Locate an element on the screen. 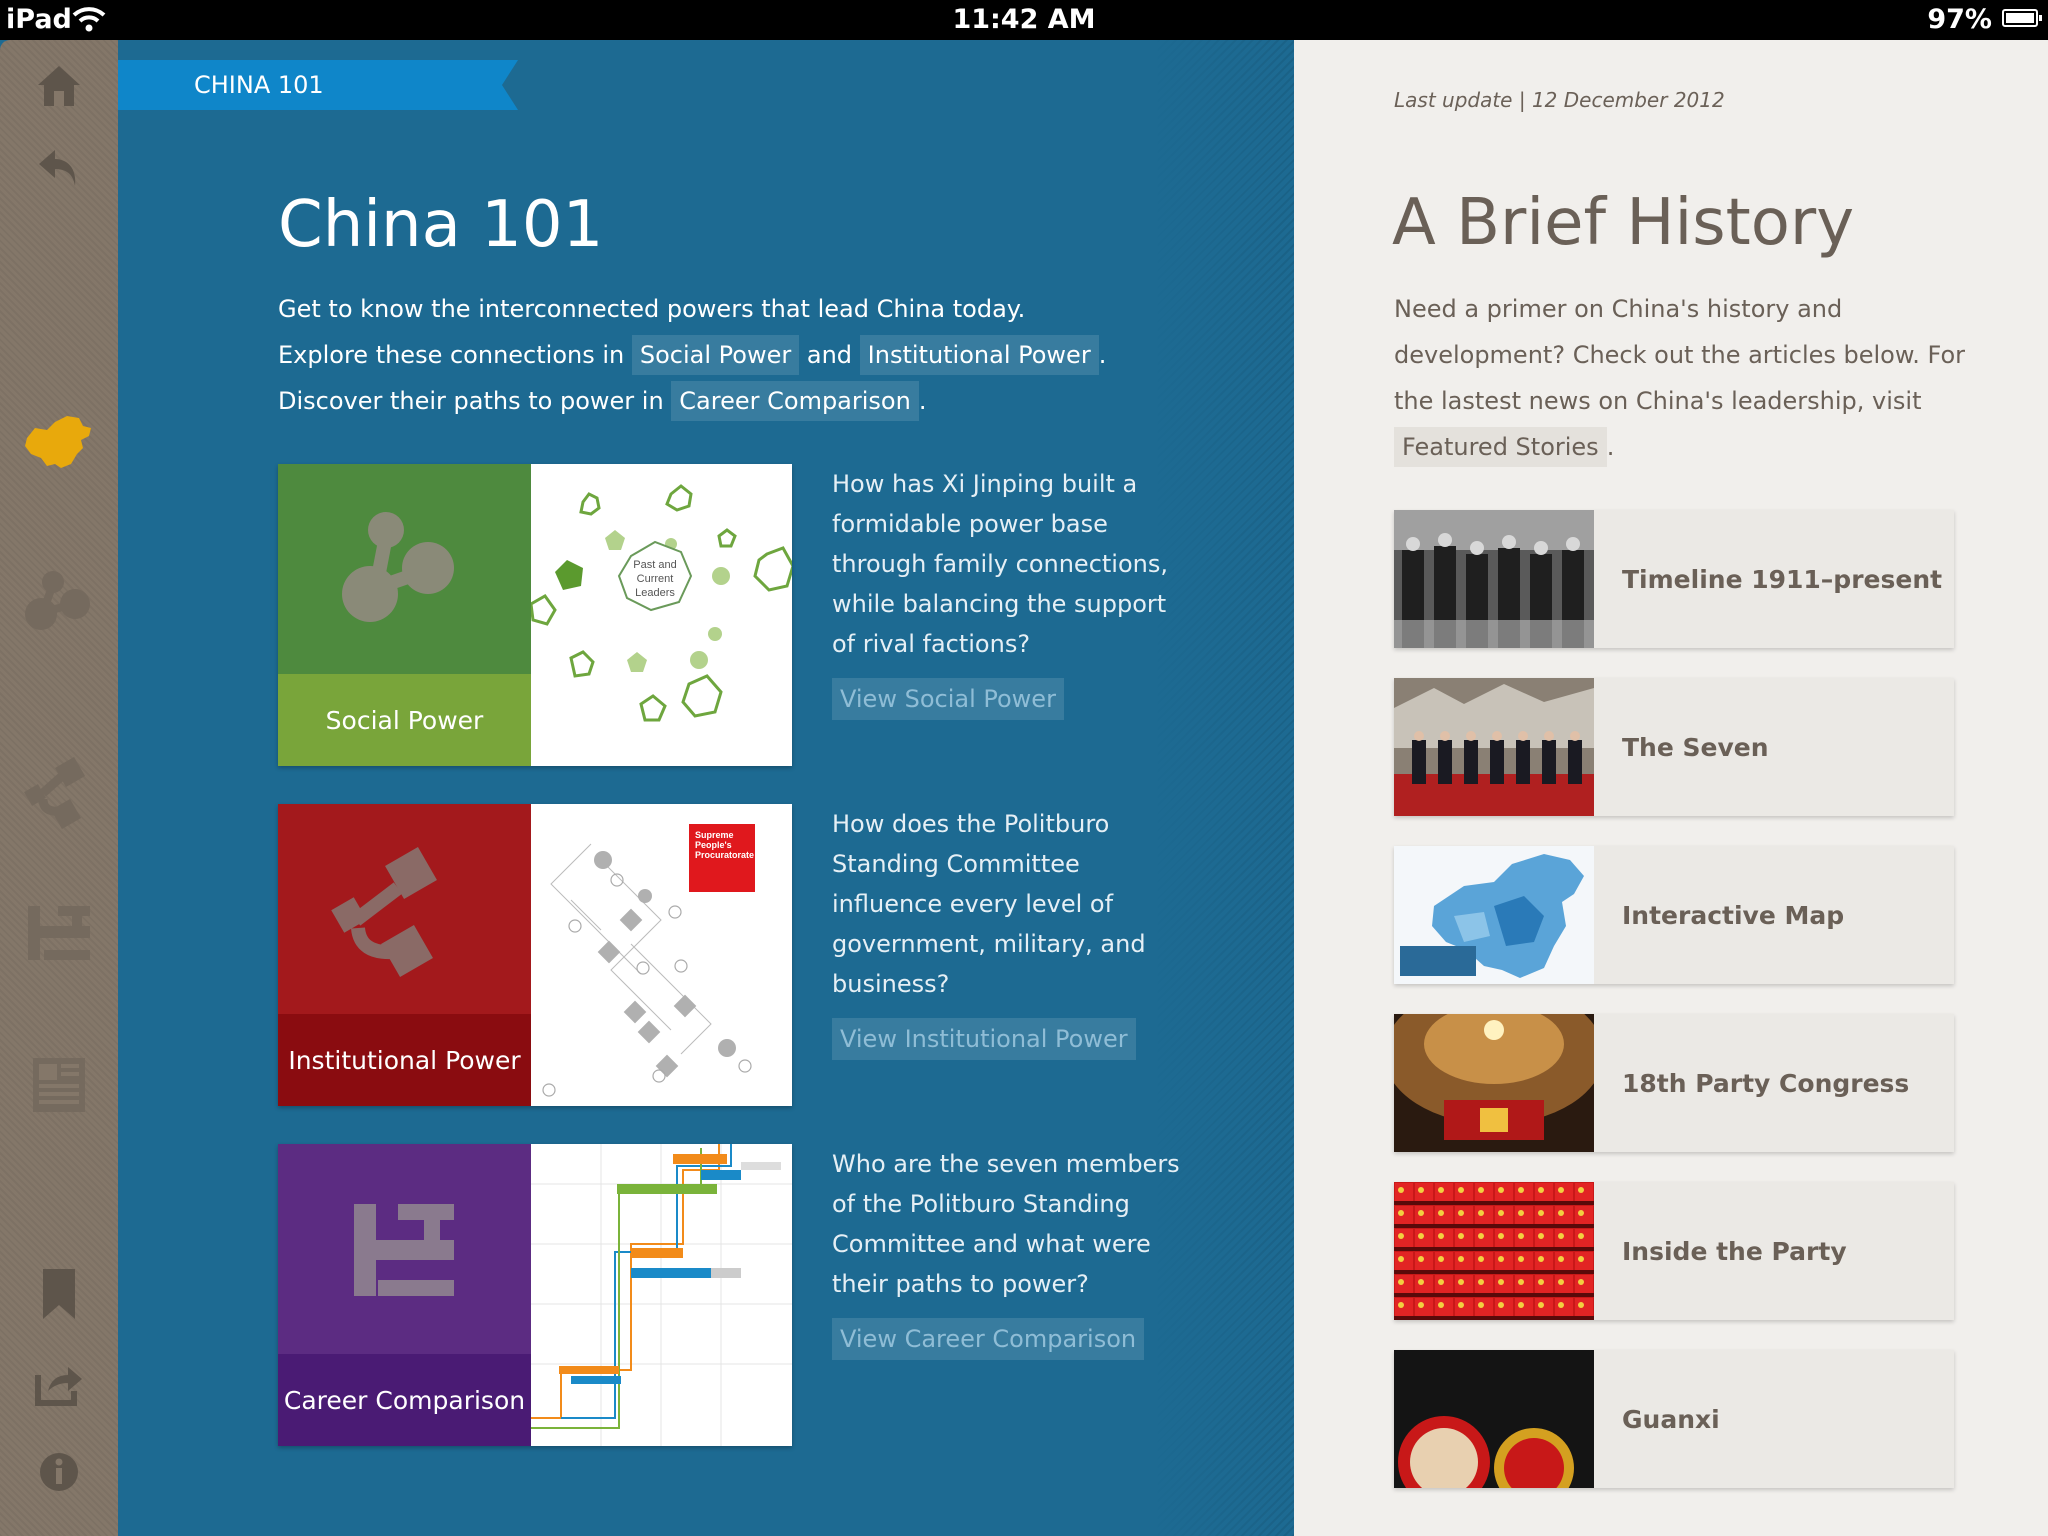 This screenshot has height=1536, width=2048. article-party-congress: 18th Party Congress is located at coordinates (1674, 1083).